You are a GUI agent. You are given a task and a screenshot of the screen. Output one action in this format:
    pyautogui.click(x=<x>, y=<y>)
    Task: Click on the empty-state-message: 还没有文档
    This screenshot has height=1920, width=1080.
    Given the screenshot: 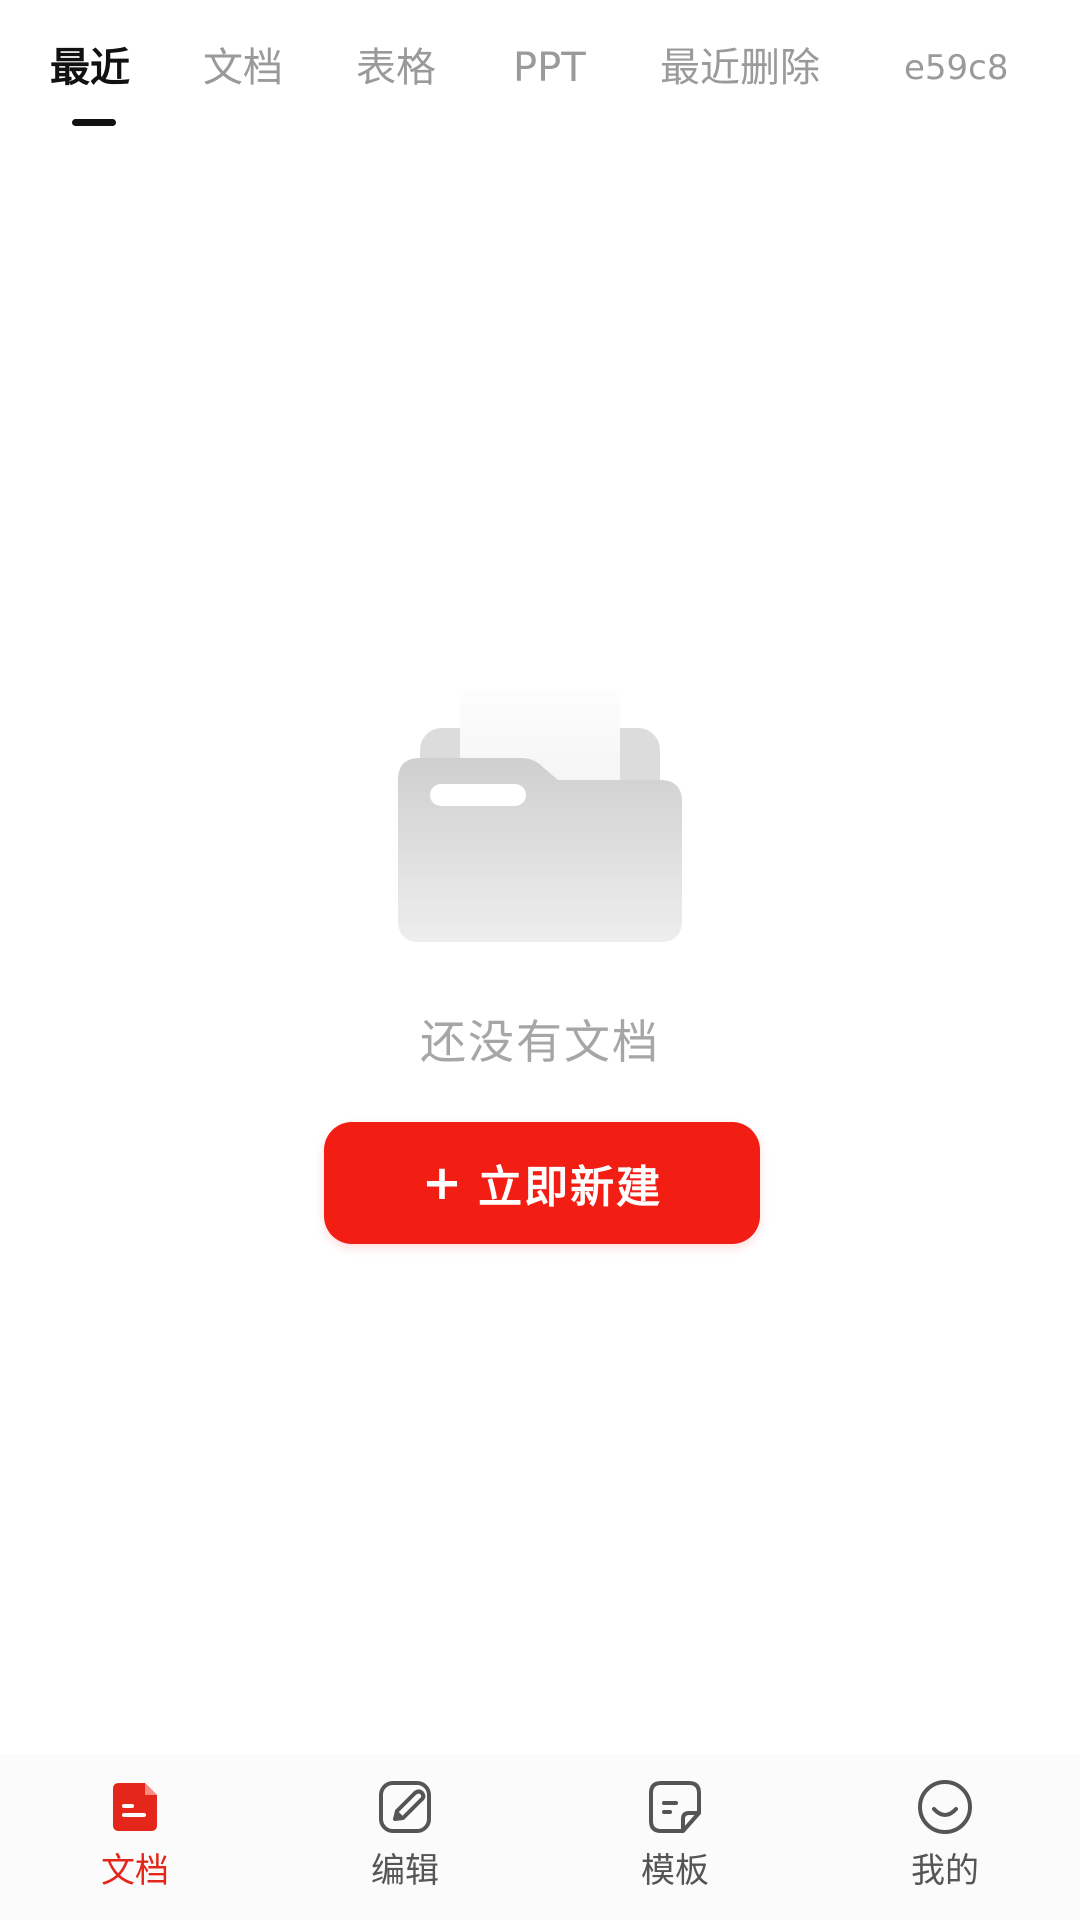 What is the action you would take?
    pyautogui.click(x=540, y=1042)
    